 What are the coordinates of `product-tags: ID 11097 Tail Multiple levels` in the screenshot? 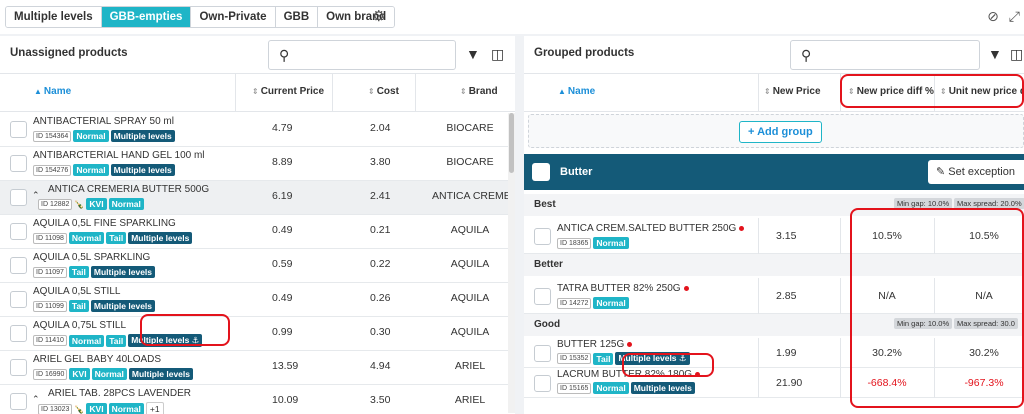 It's located at (94, 272).